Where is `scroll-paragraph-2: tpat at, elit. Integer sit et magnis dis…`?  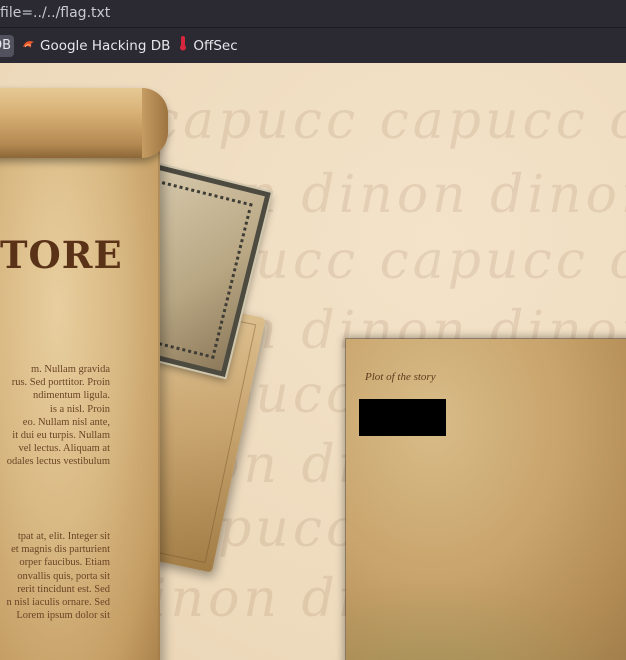
scroll-paragraph-2: tpat at, elit. Integer sit et magnis dis… is located at coordinates (55, 576).